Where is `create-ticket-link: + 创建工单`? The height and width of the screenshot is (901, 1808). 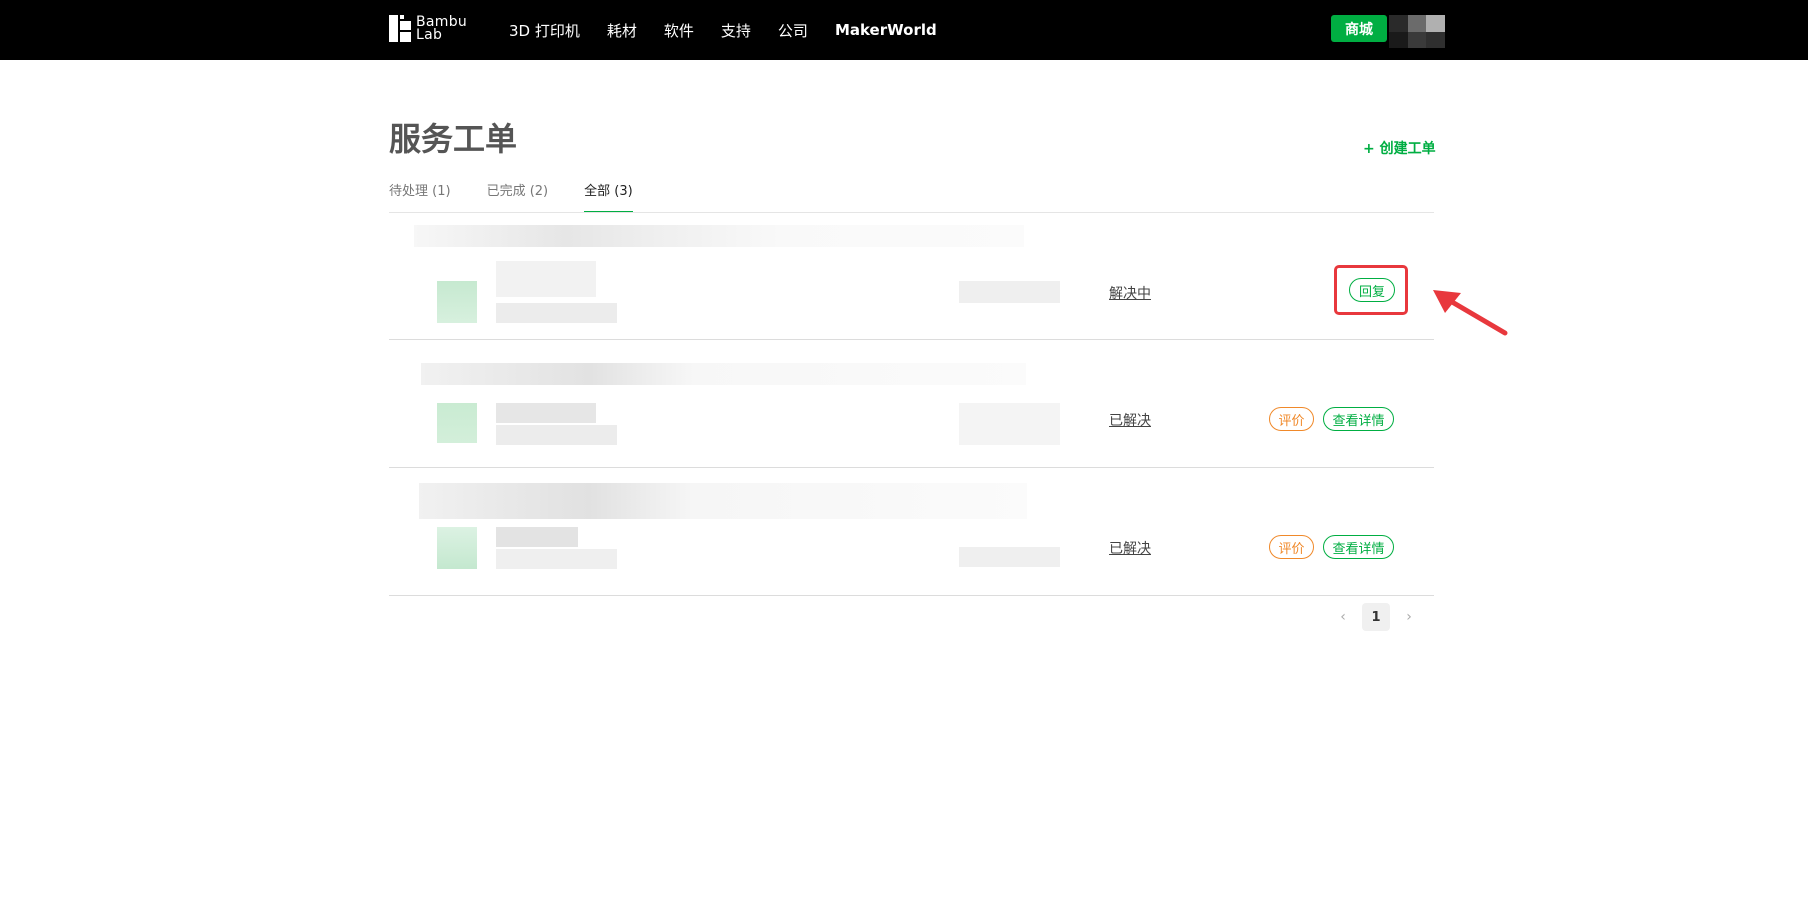 create-ticket-link: + 创建工单 is located at coordinates (1399, 148).